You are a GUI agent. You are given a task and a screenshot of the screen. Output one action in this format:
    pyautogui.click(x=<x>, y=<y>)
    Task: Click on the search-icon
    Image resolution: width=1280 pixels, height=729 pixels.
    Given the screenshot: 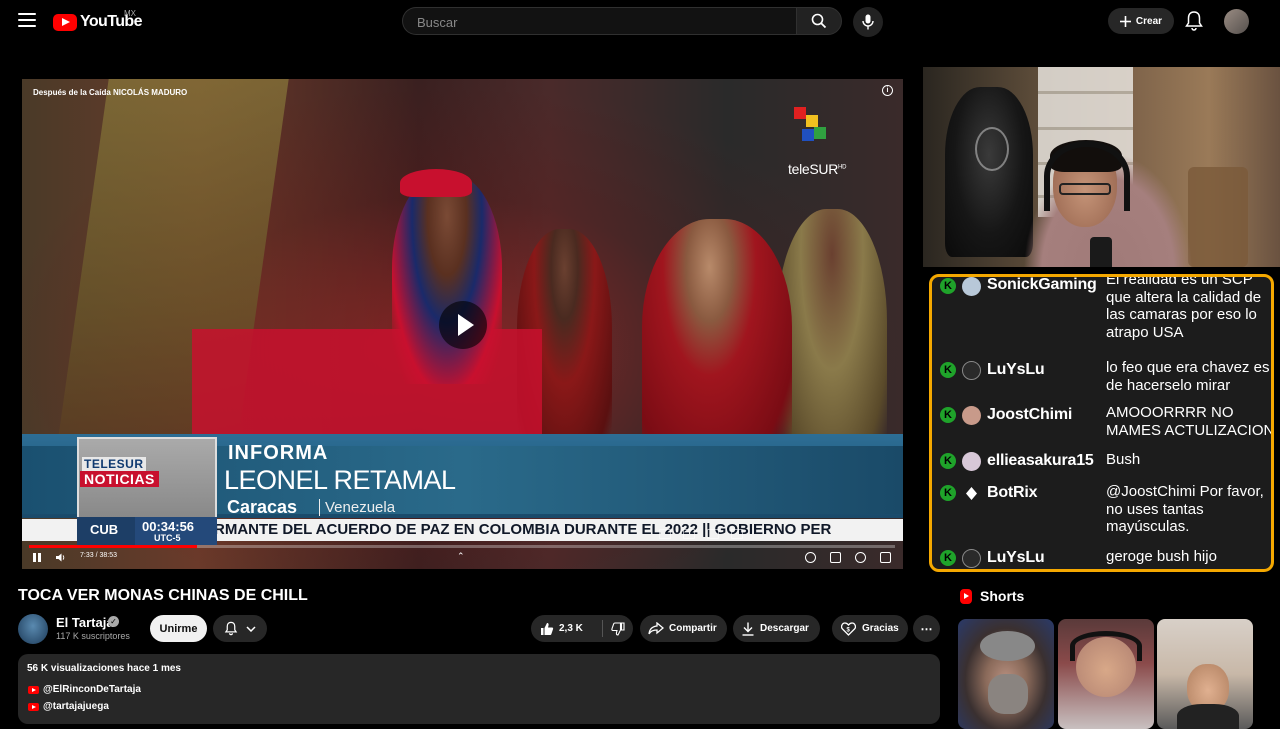 What is the action you would take?
    pyautogui.click(x=819, y=21)
    